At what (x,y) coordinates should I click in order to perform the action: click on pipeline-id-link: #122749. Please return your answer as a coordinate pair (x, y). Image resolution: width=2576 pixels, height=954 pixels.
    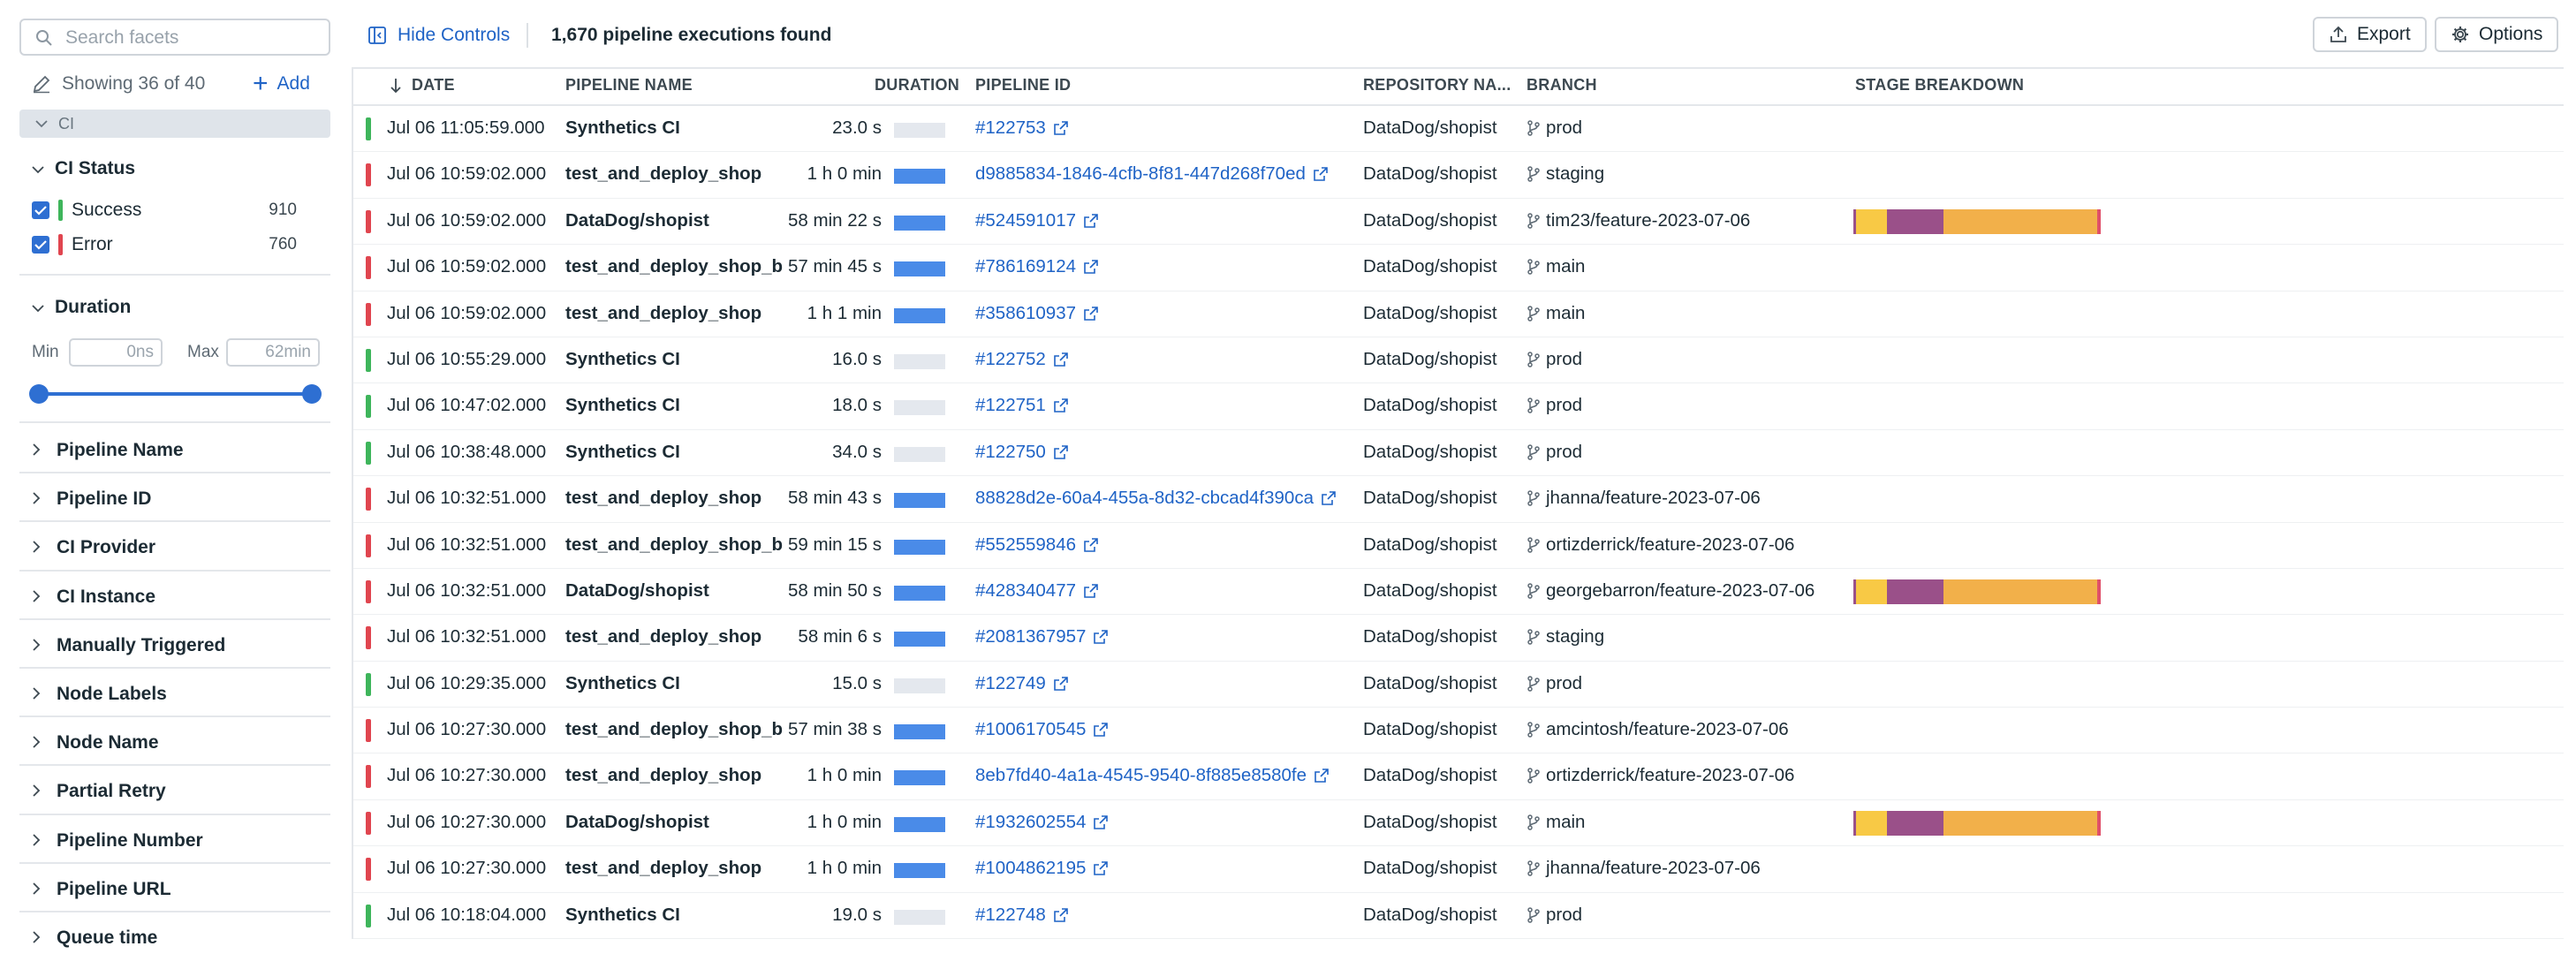
    Looking at the image, I should click on (1022, 683).